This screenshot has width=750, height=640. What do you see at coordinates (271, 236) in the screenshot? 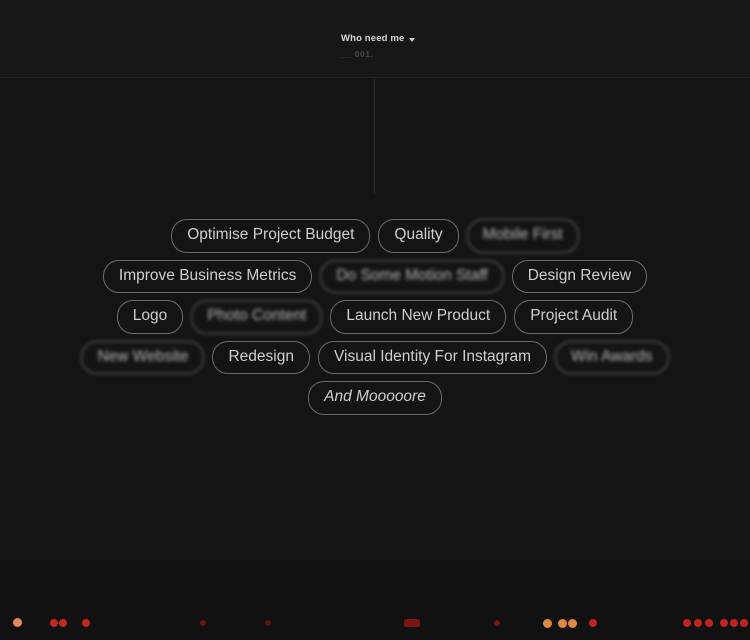
I see `tag-chip: Optimise Project Budget` at bounding box center [271, 236].